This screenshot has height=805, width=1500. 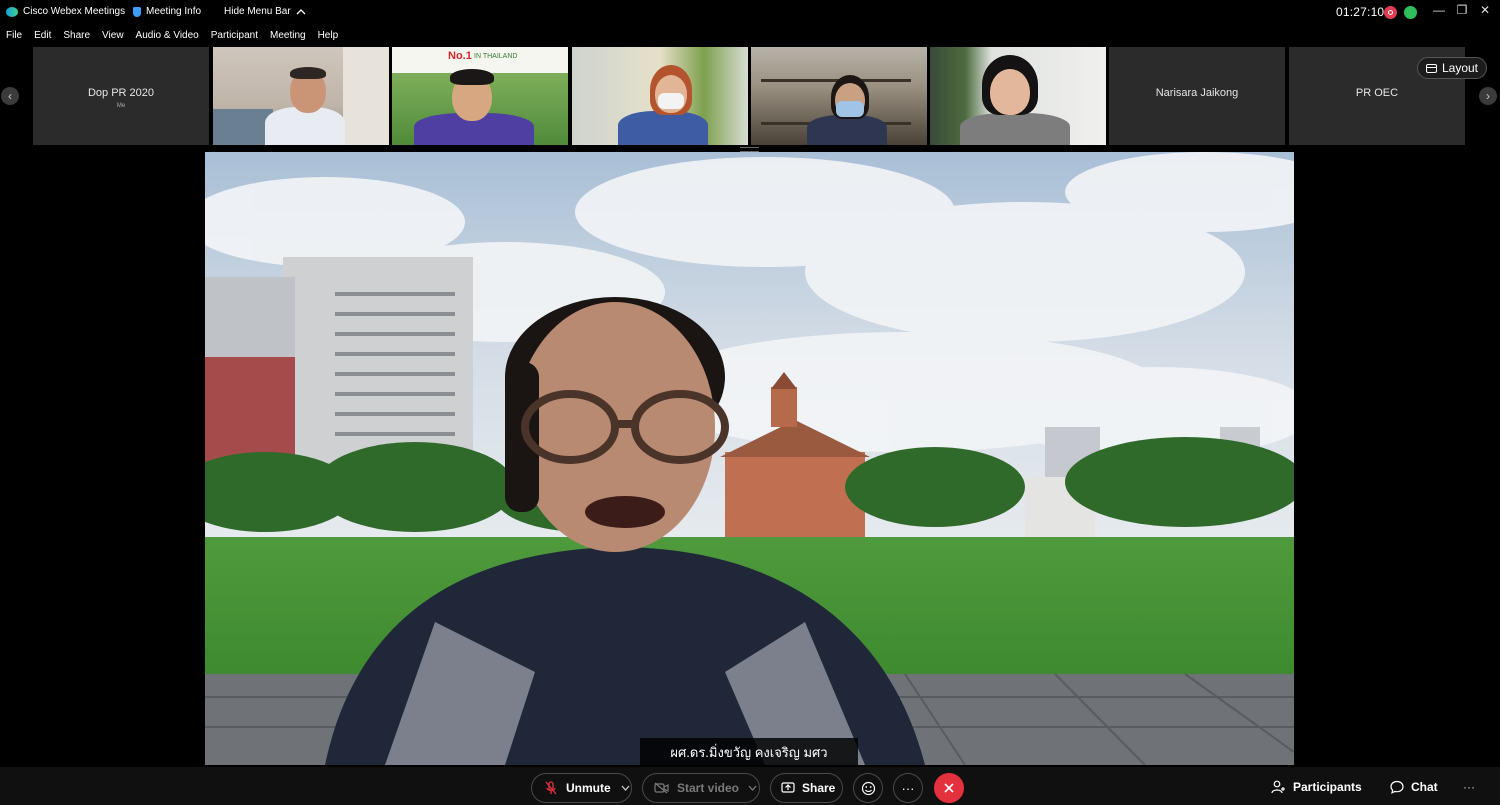 What do you see at coordinates (788, 787) in the screenshot?
I see `share-screen-icon` at bounding box center [788, 787].